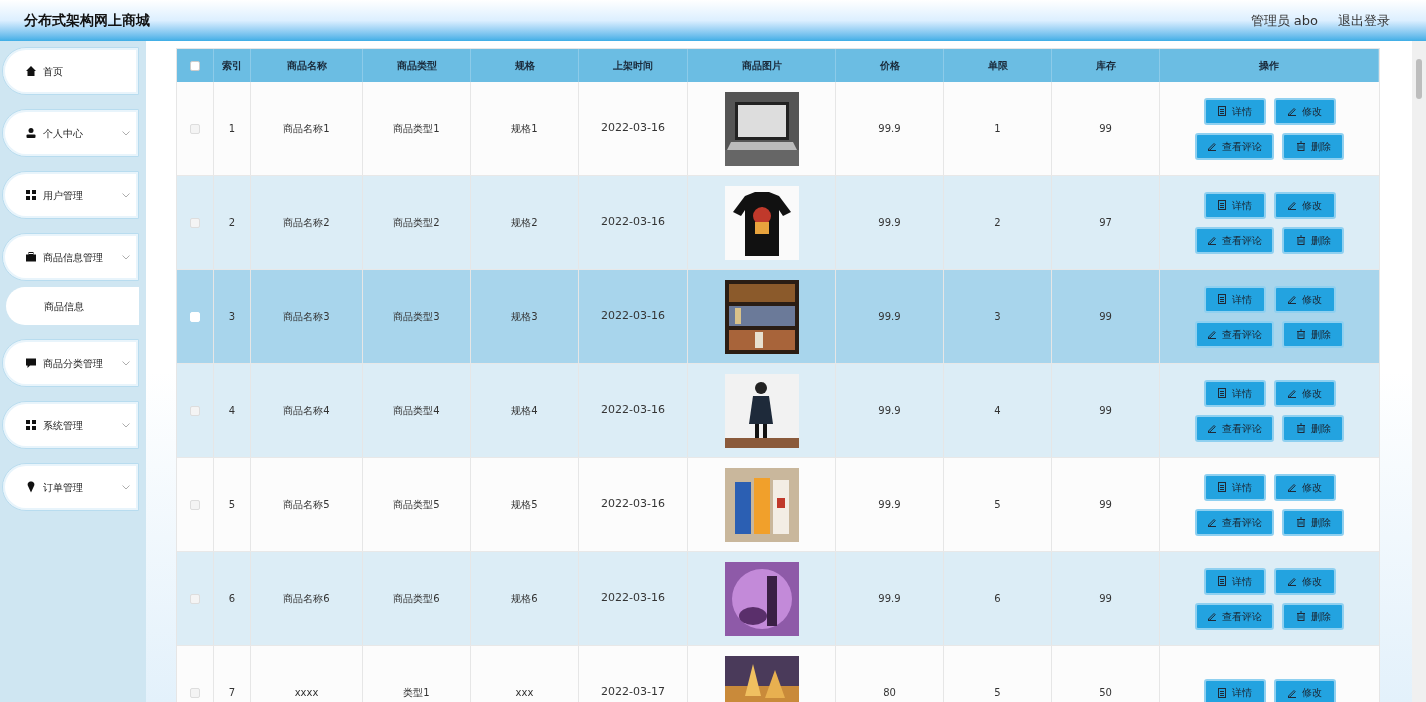 The width and height of the screenshot is (1426, 702). I want to click on grid-icon, so click(31, 425).